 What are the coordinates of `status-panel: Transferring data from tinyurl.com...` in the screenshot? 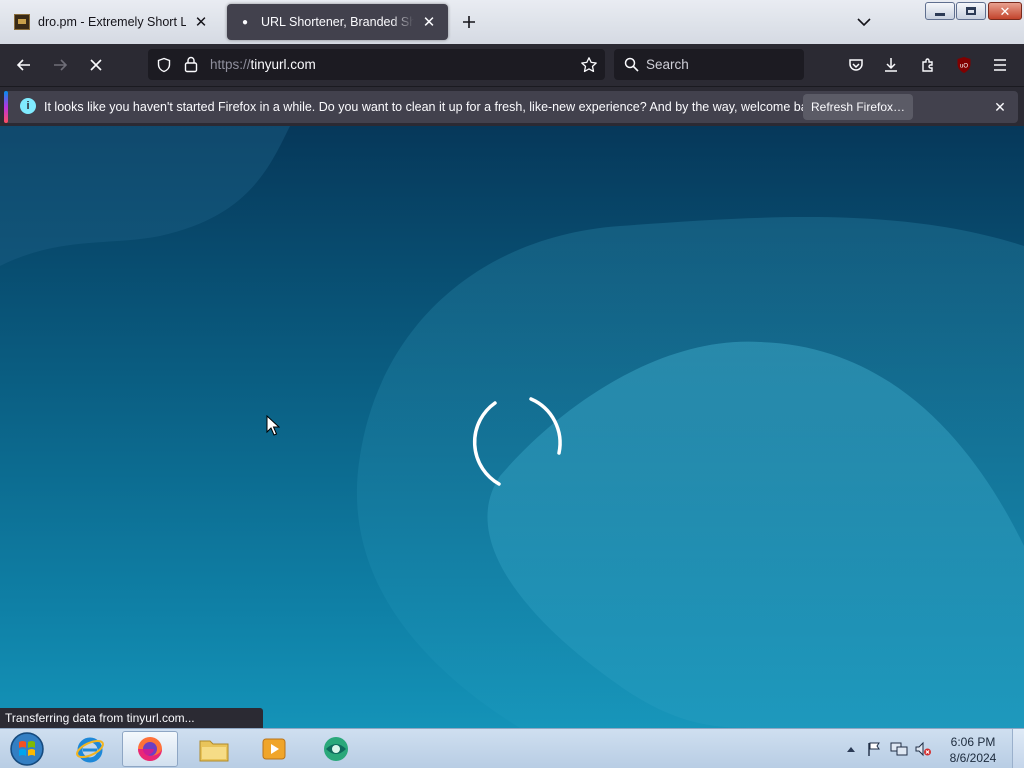 It's located at (131, 718).